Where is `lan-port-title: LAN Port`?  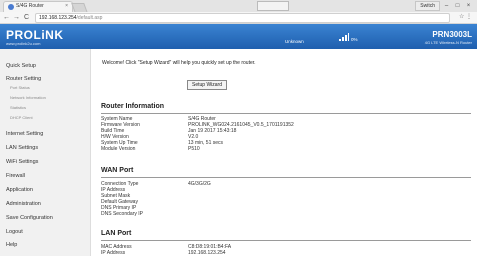 lan-port-title: LAN Port is located at coordinates (116, 233).